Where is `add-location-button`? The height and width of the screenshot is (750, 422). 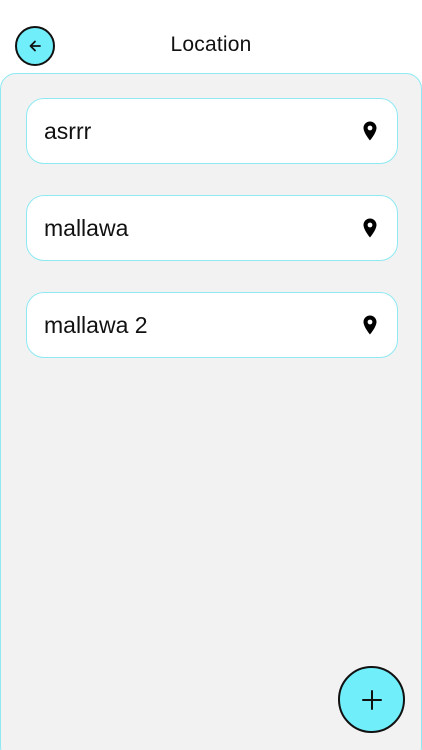
add-location-button is located at coordinates (371, 699).